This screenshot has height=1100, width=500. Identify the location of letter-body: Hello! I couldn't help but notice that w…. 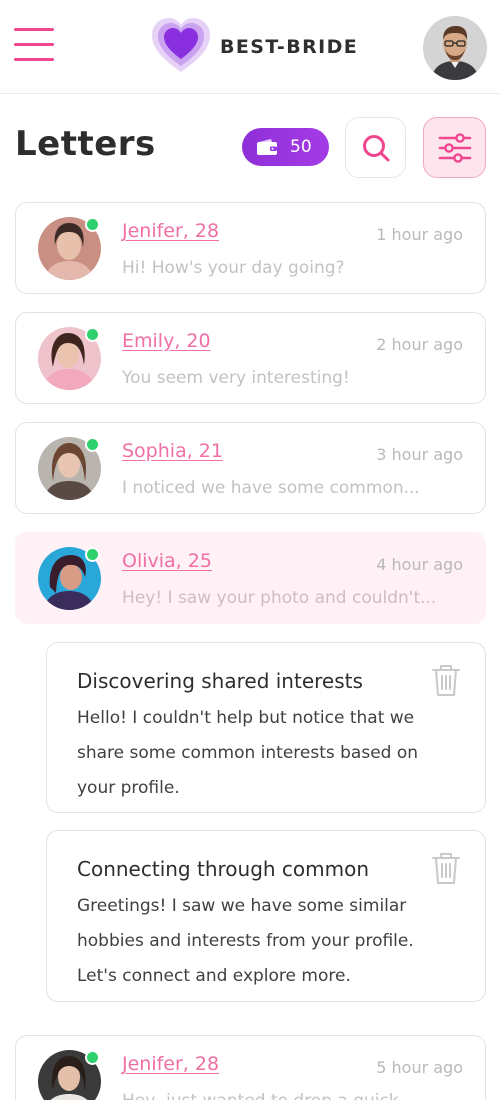
(248, 753).